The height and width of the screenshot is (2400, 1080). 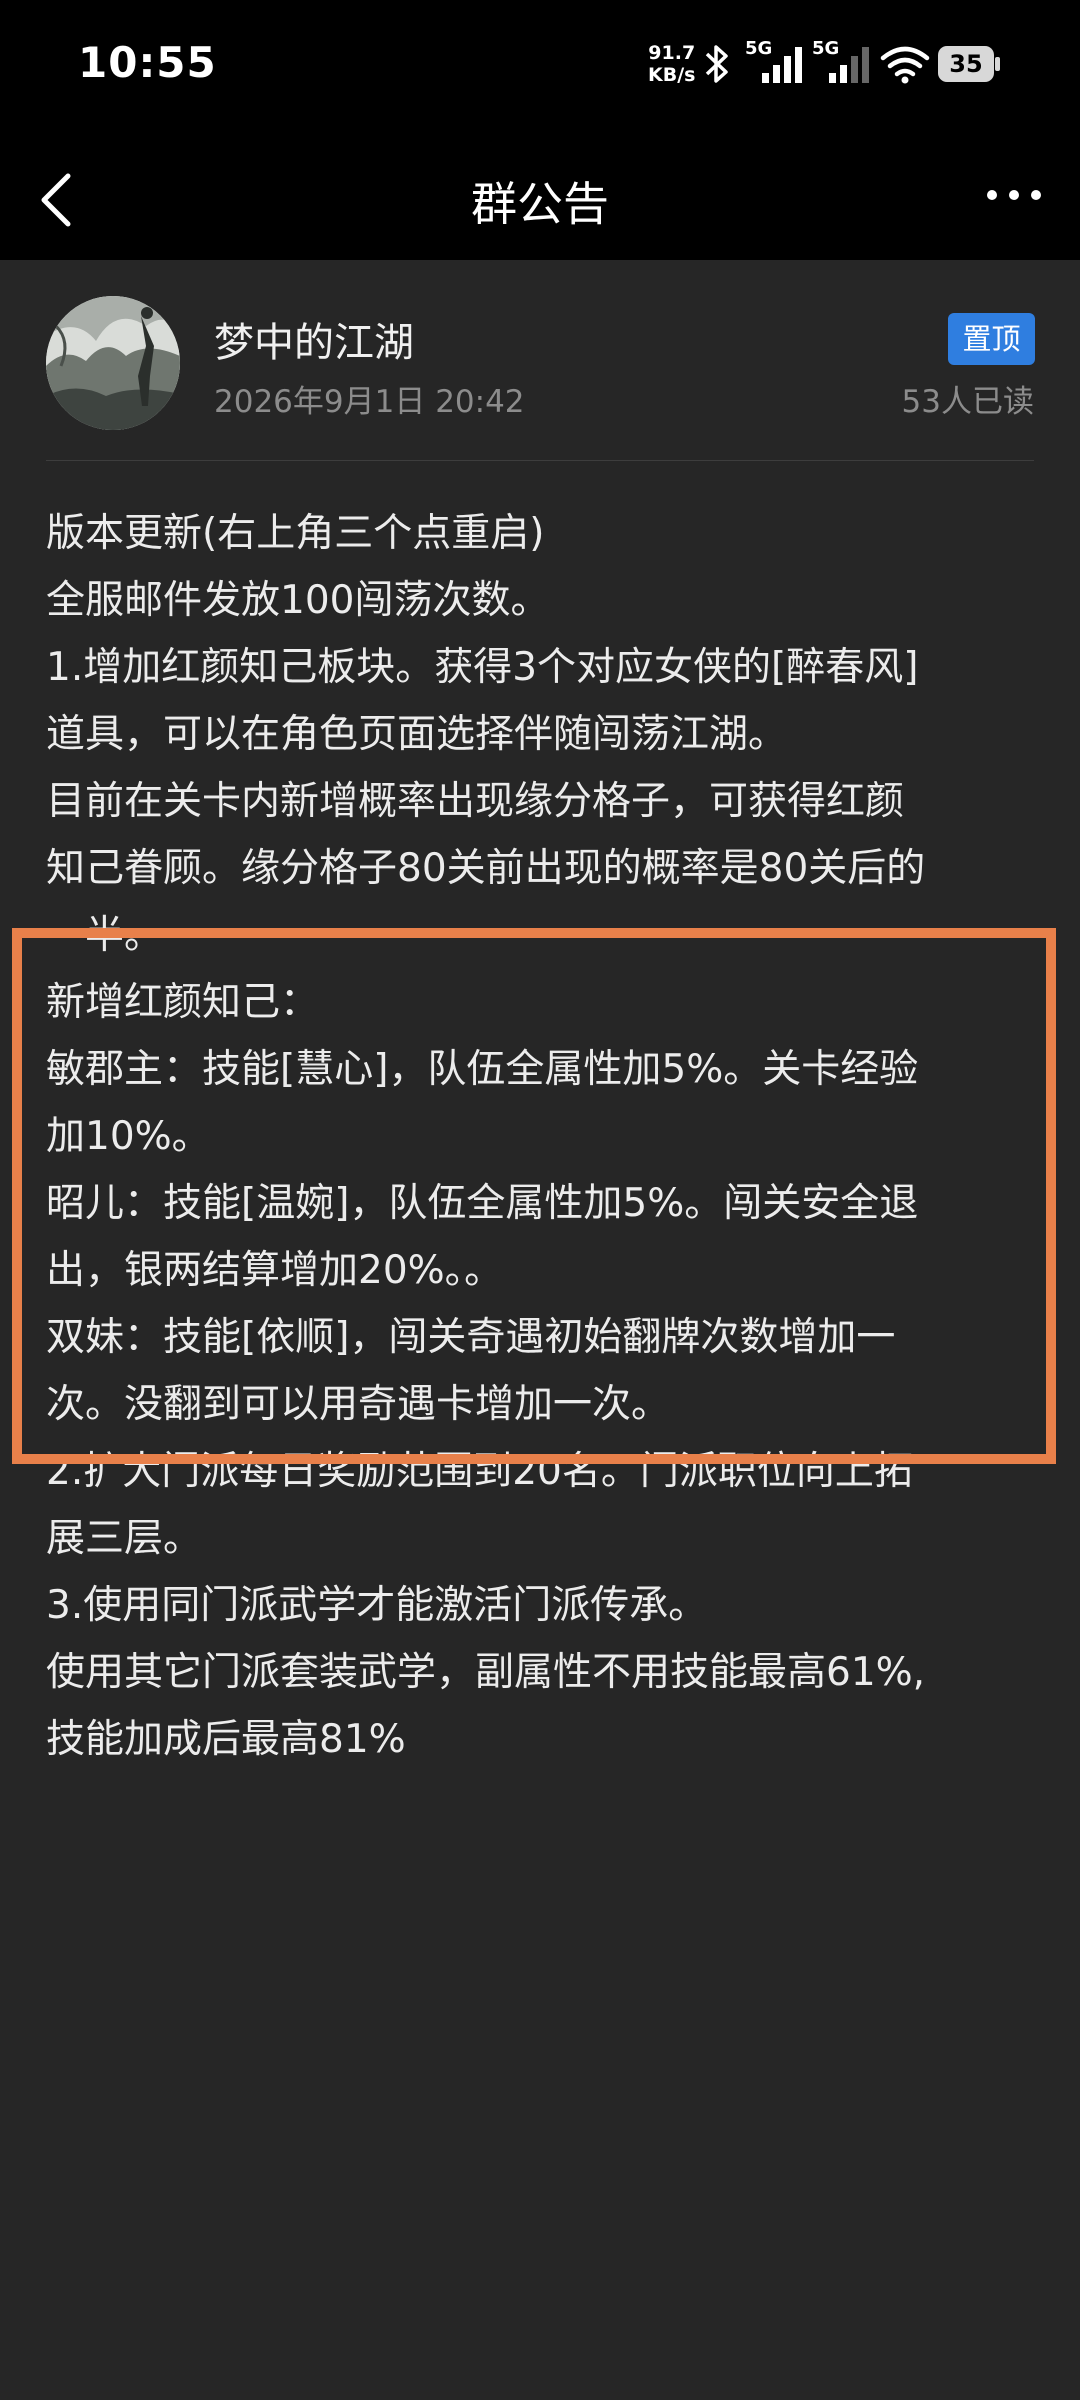 What do you see at coordinates (672, 75) in the screenshot?
I see `network-speed-unit: KB/s` at bounding box center [672, 75].